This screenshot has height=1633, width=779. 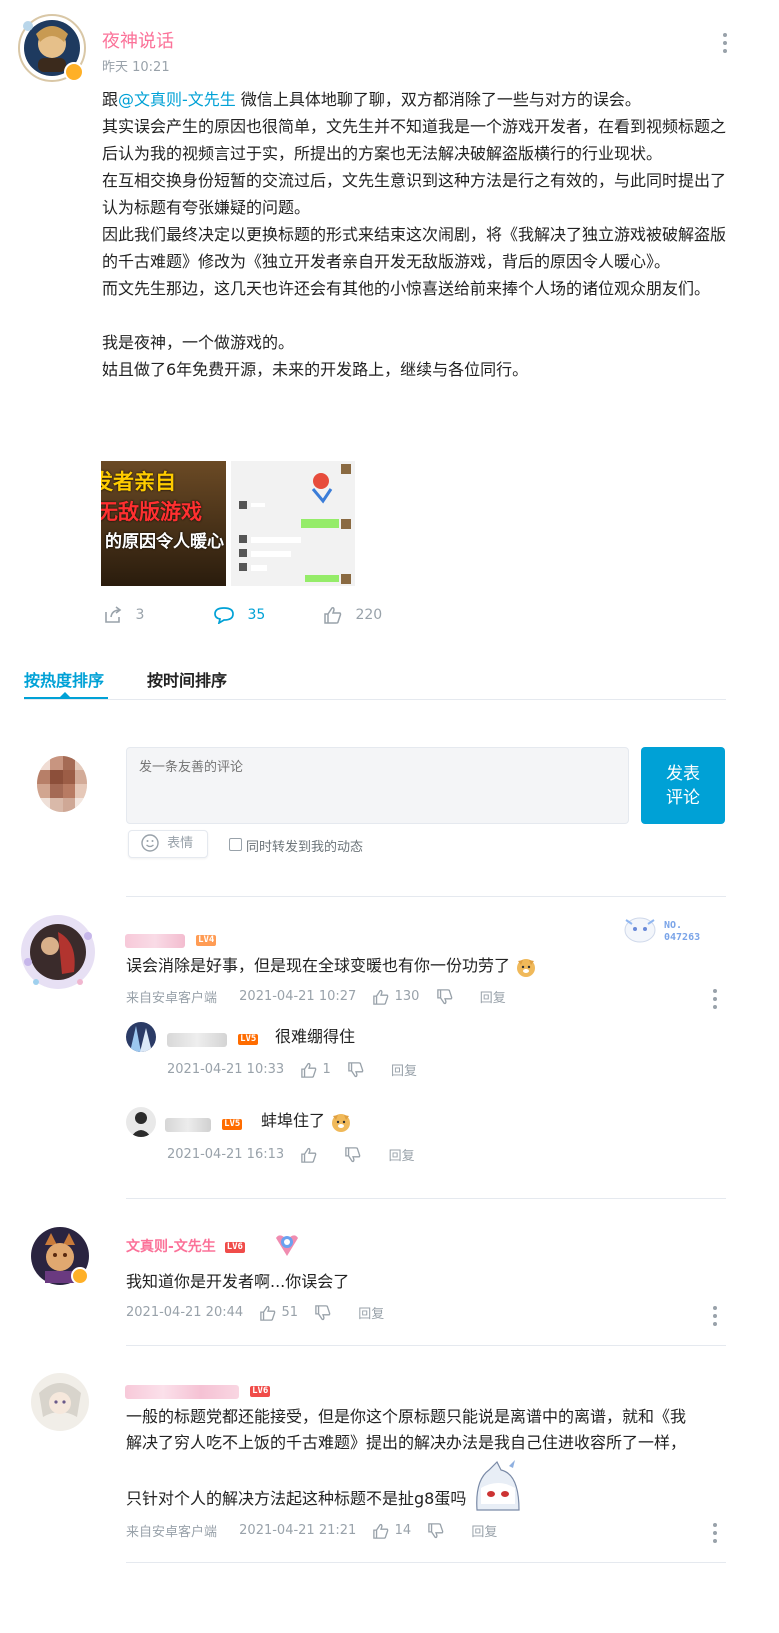 What do you see at coordinates (292, 1069) in the screenshot?
I see `reply-meta: 2021-04-21 10:33 1 回复` at bounding box center [292, 1069].